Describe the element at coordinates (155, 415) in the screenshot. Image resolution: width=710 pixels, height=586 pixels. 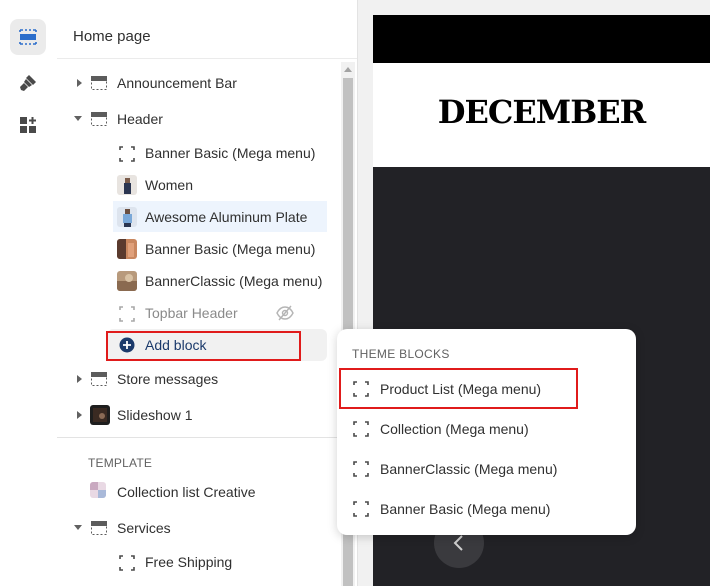
I see `section-label: Slideshow 1` at that location.